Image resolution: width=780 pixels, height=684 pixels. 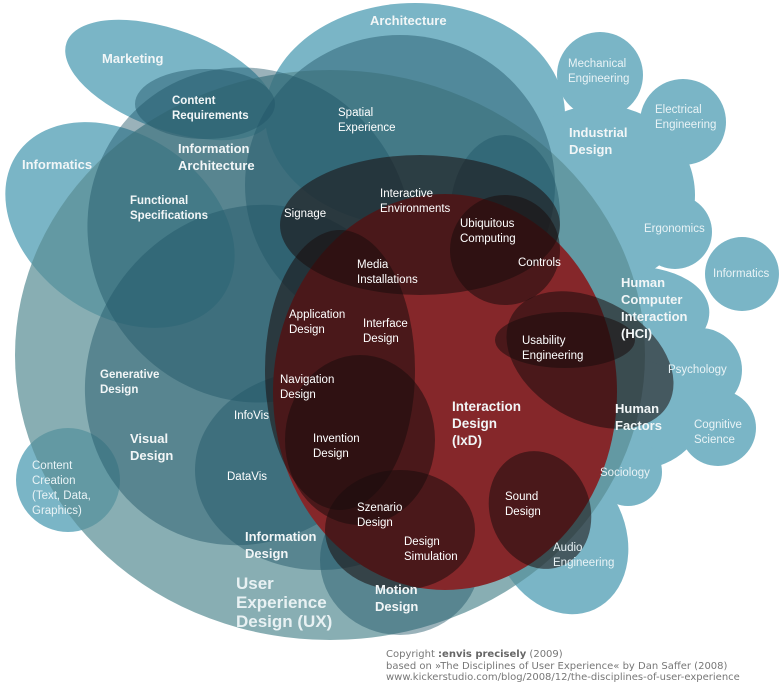 I want to click on label-visual-design: Visual Design, so click(x=152, y=447).